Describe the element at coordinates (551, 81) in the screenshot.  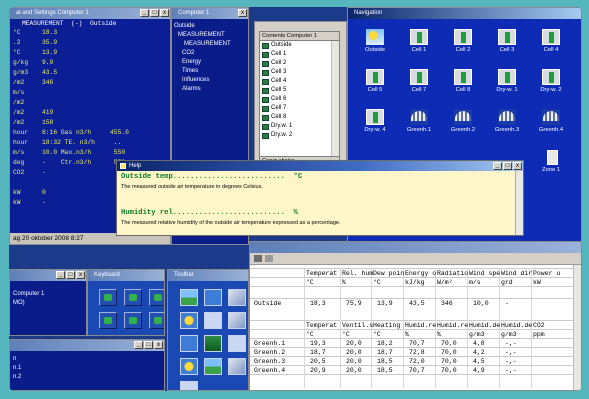
I see `nav-icon-cell: Dry-w. 2` at that location.